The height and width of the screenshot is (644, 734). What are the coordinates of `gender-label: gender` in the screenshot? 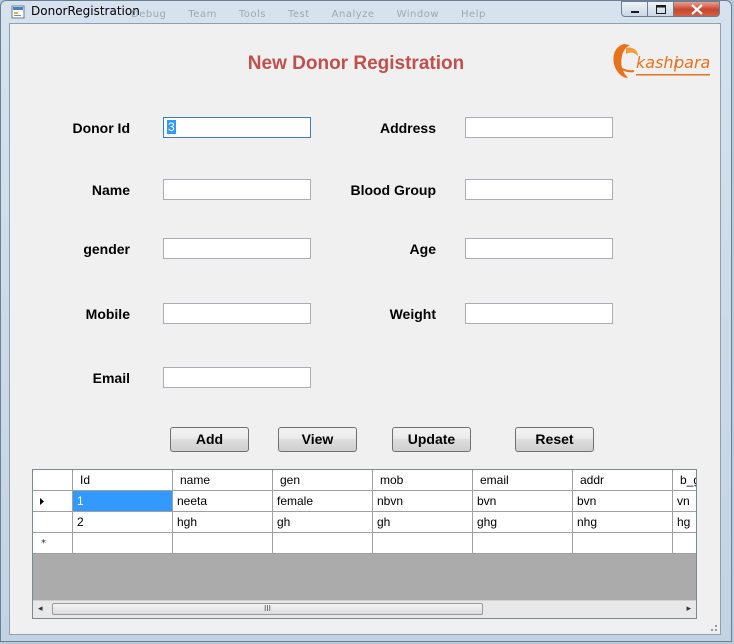 It's located at (106, 249).